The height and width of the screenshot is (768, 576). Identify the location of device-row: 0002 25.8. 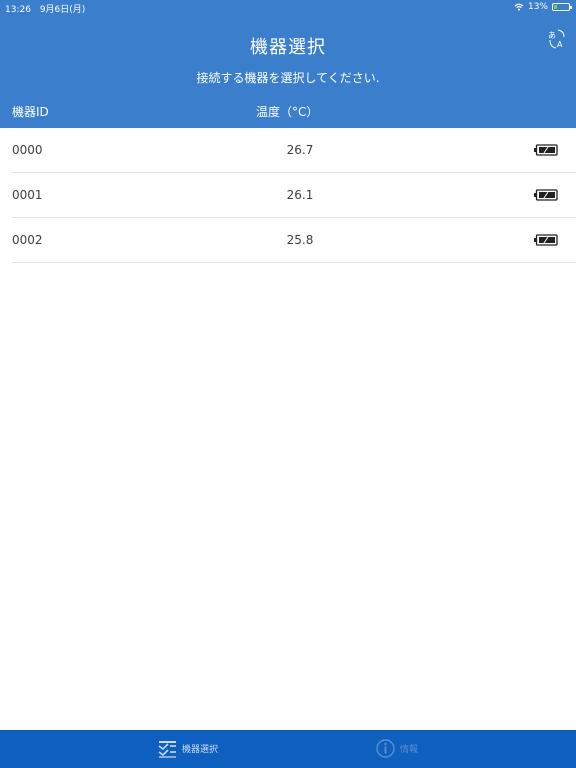
(294, 240).